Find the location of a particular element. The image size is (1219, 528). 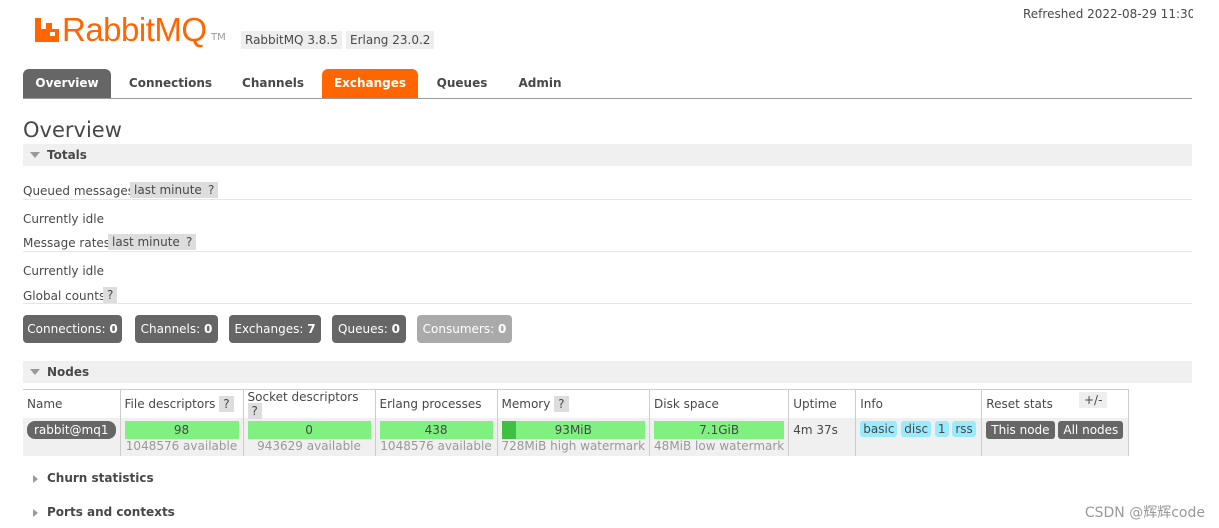

logo-text: RabbitMQ is located at coordinates (134, 29).